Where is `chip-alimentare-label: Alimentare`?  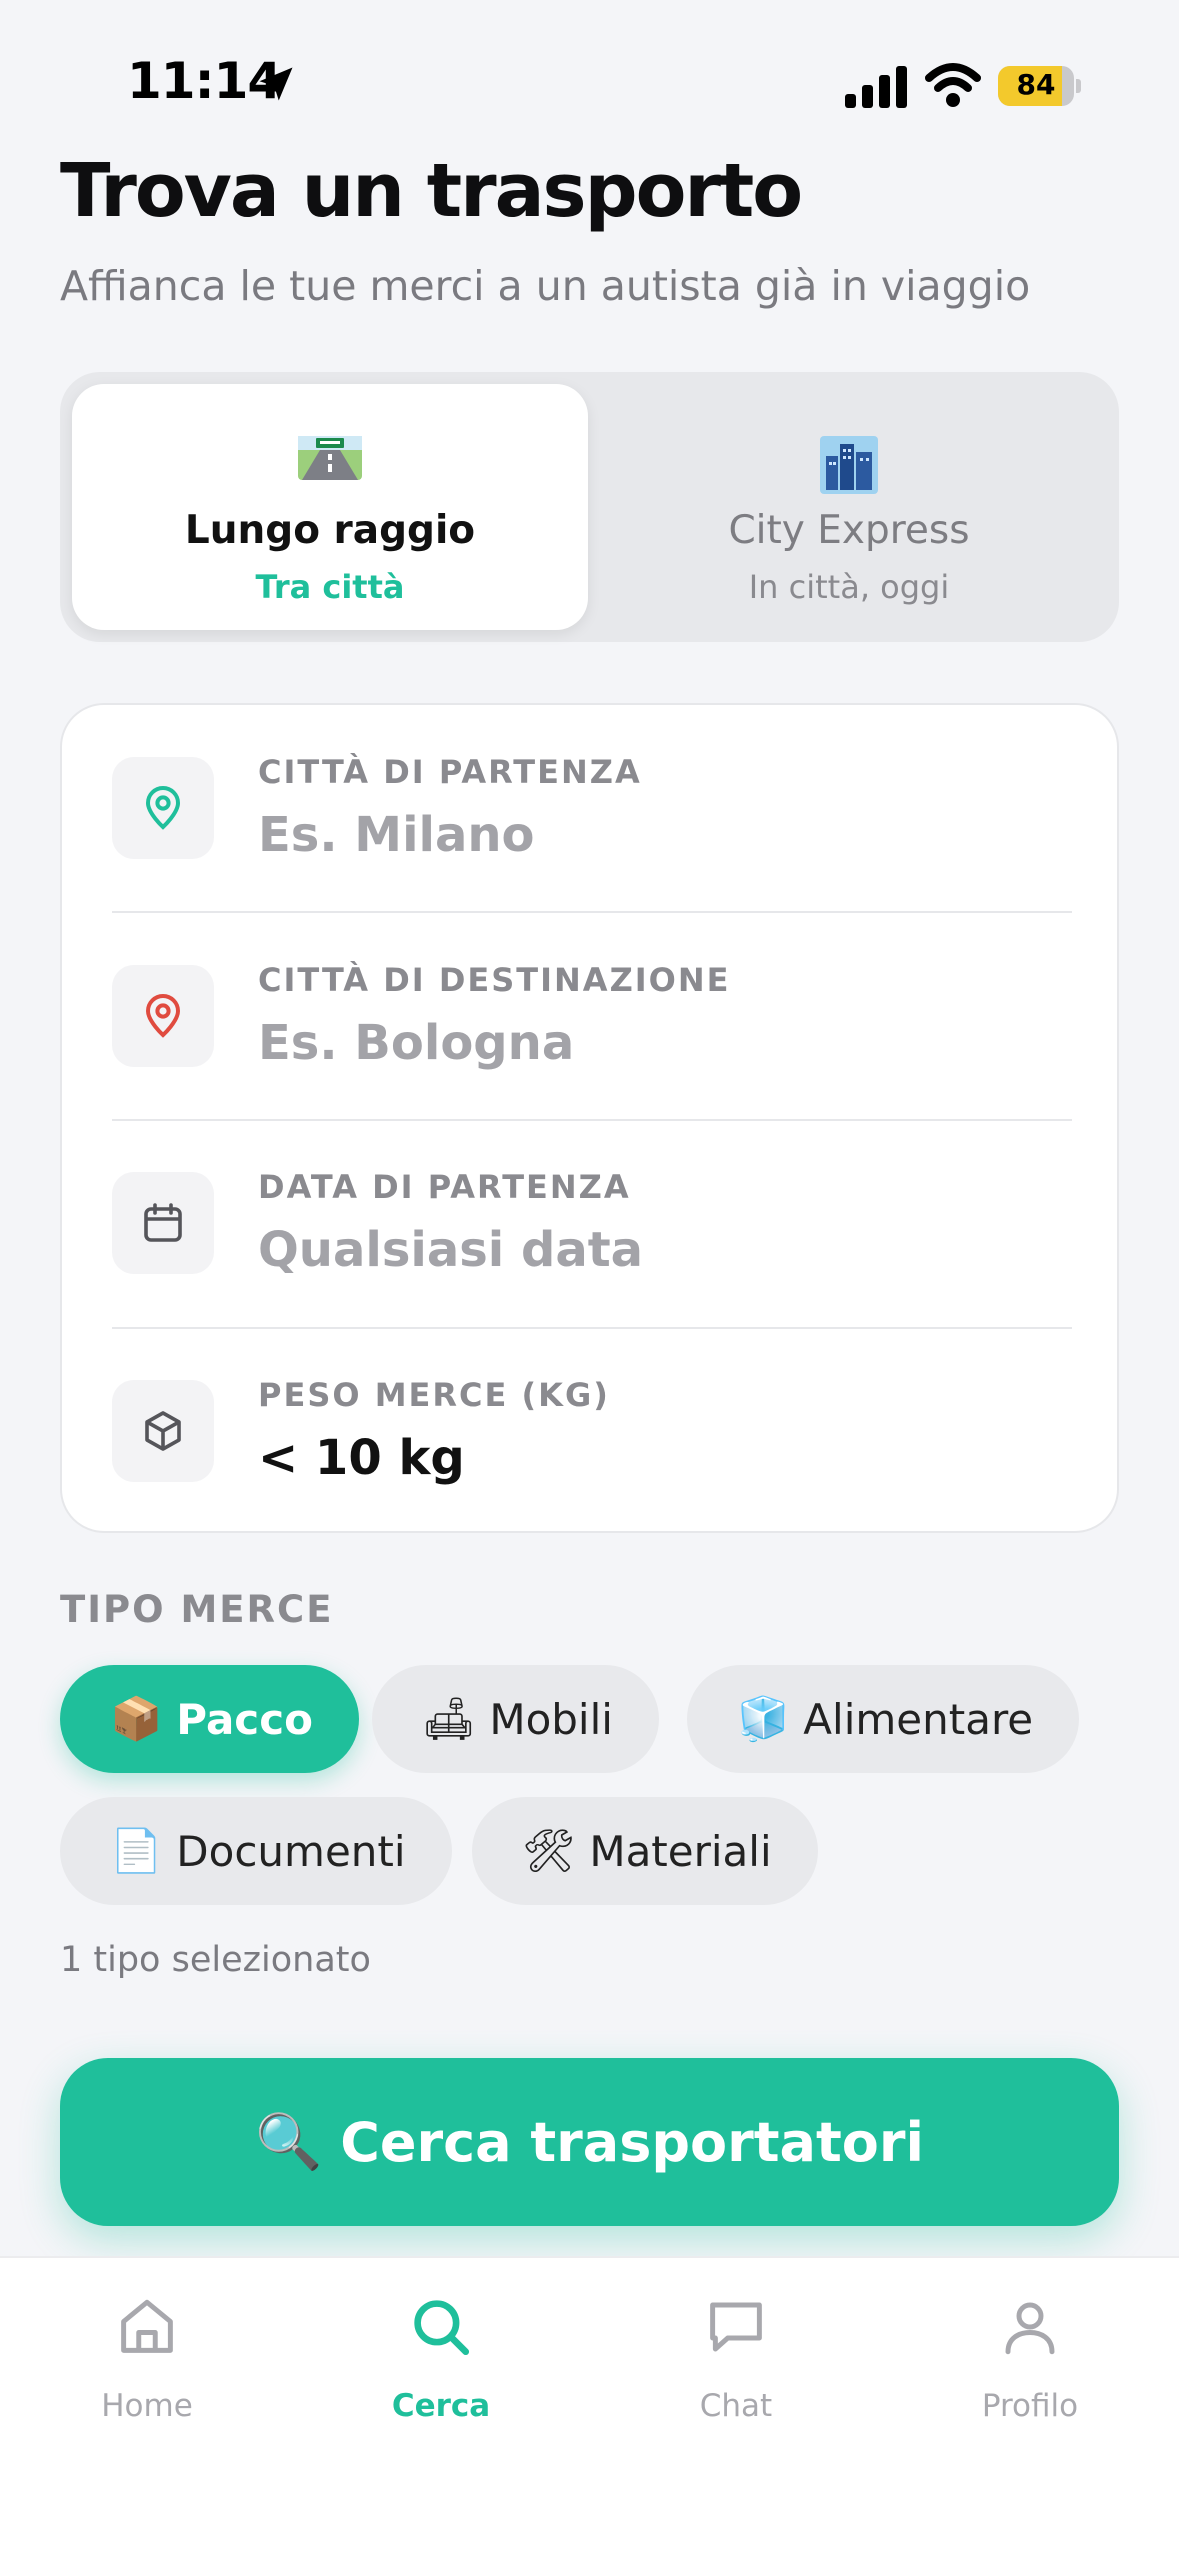
chip-alimentare-label: Alimentare is located at coordinates (918, 1719).